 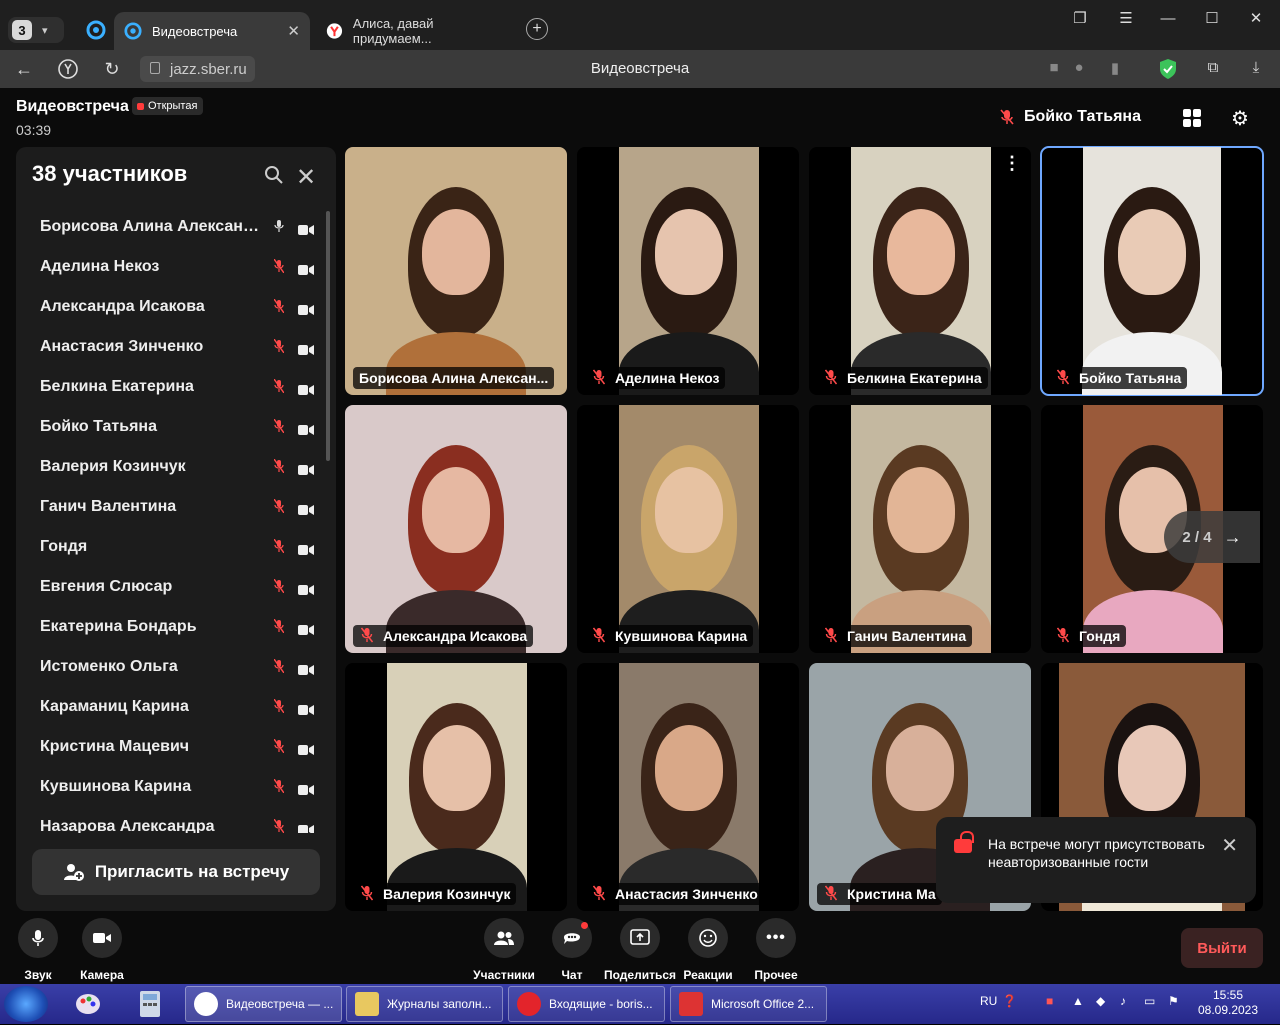 What do you see at coordinates (920, 529) in the screenshot?
I see `video-tile: Ганич Валентина` at bounding box center [920, 529].